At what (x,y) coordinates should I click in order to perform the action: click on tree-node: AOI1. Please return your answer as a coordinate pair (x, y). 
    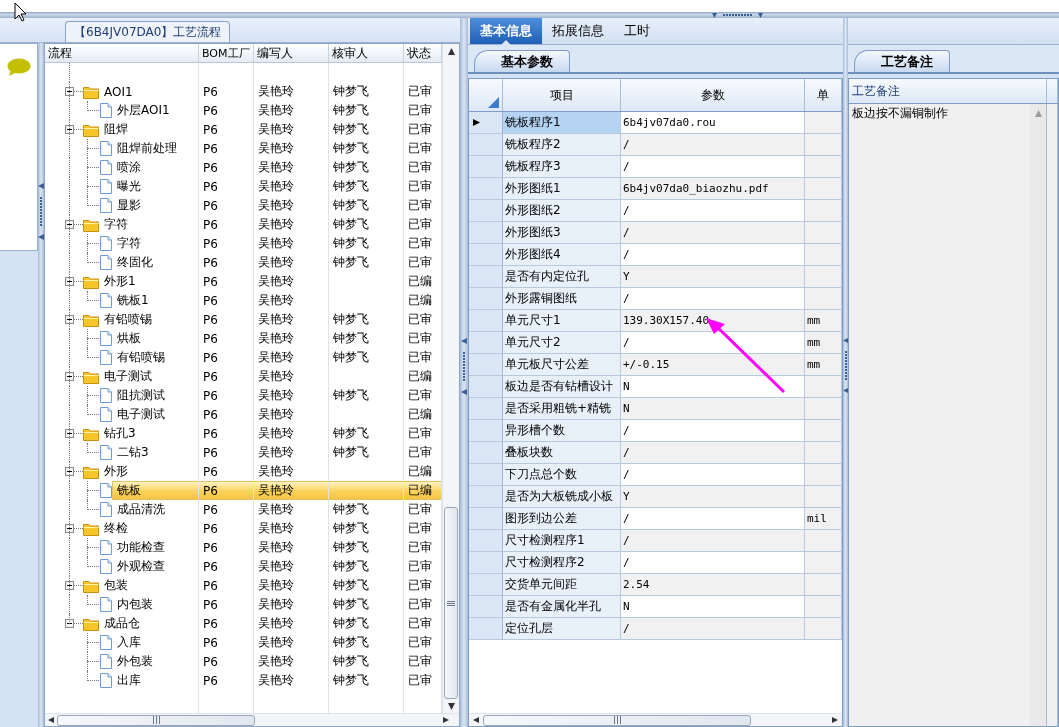
    Looking at the image, I should click on (122, 91).